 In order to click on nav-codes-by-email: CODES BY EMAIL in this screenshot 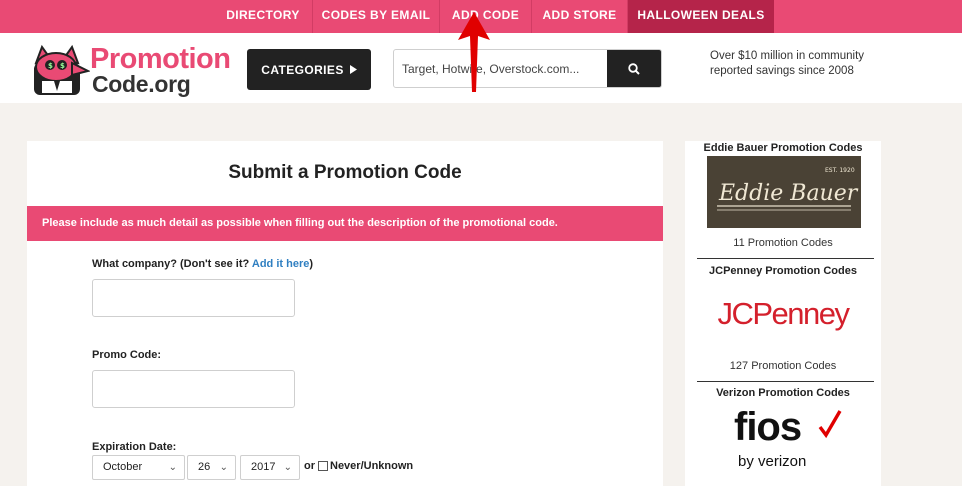, I will do `click(376, 16)`.